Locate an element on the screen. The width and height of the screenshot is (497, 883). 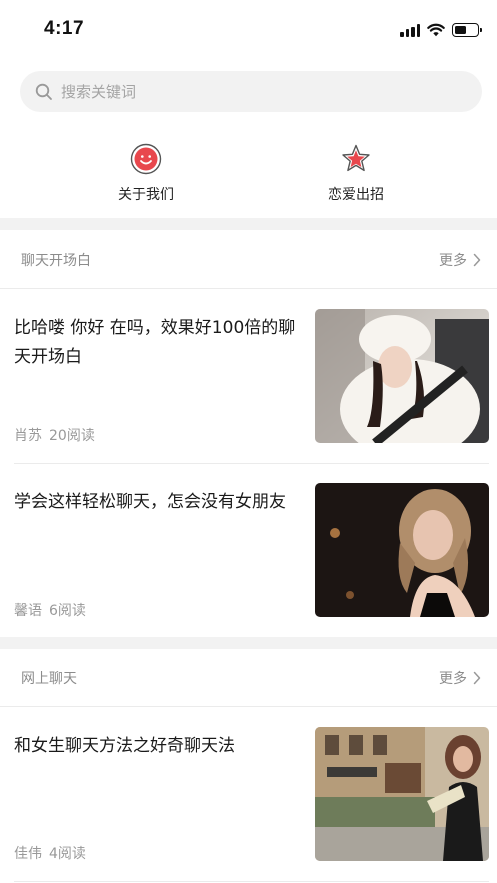
search-icon is located at coordinates (43, 91).